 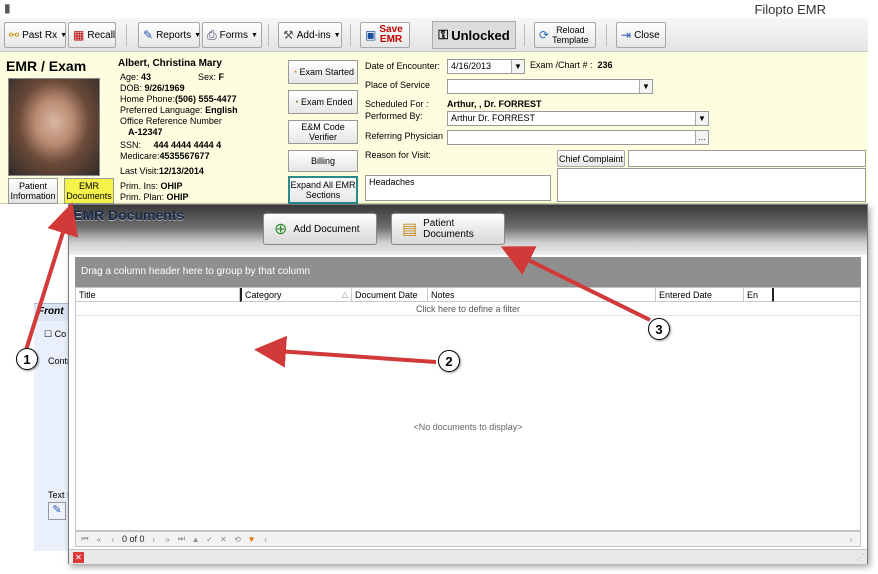 What do you see at coordinates (27, 359) in the screenshot?
I see `callout-1: 1` at bounding box center [27, 359].